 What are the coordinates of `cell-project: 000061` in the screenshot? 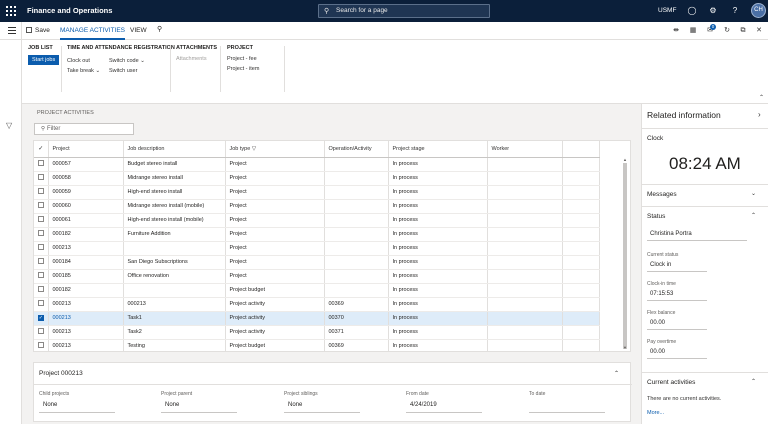 It's located at (86, 220).